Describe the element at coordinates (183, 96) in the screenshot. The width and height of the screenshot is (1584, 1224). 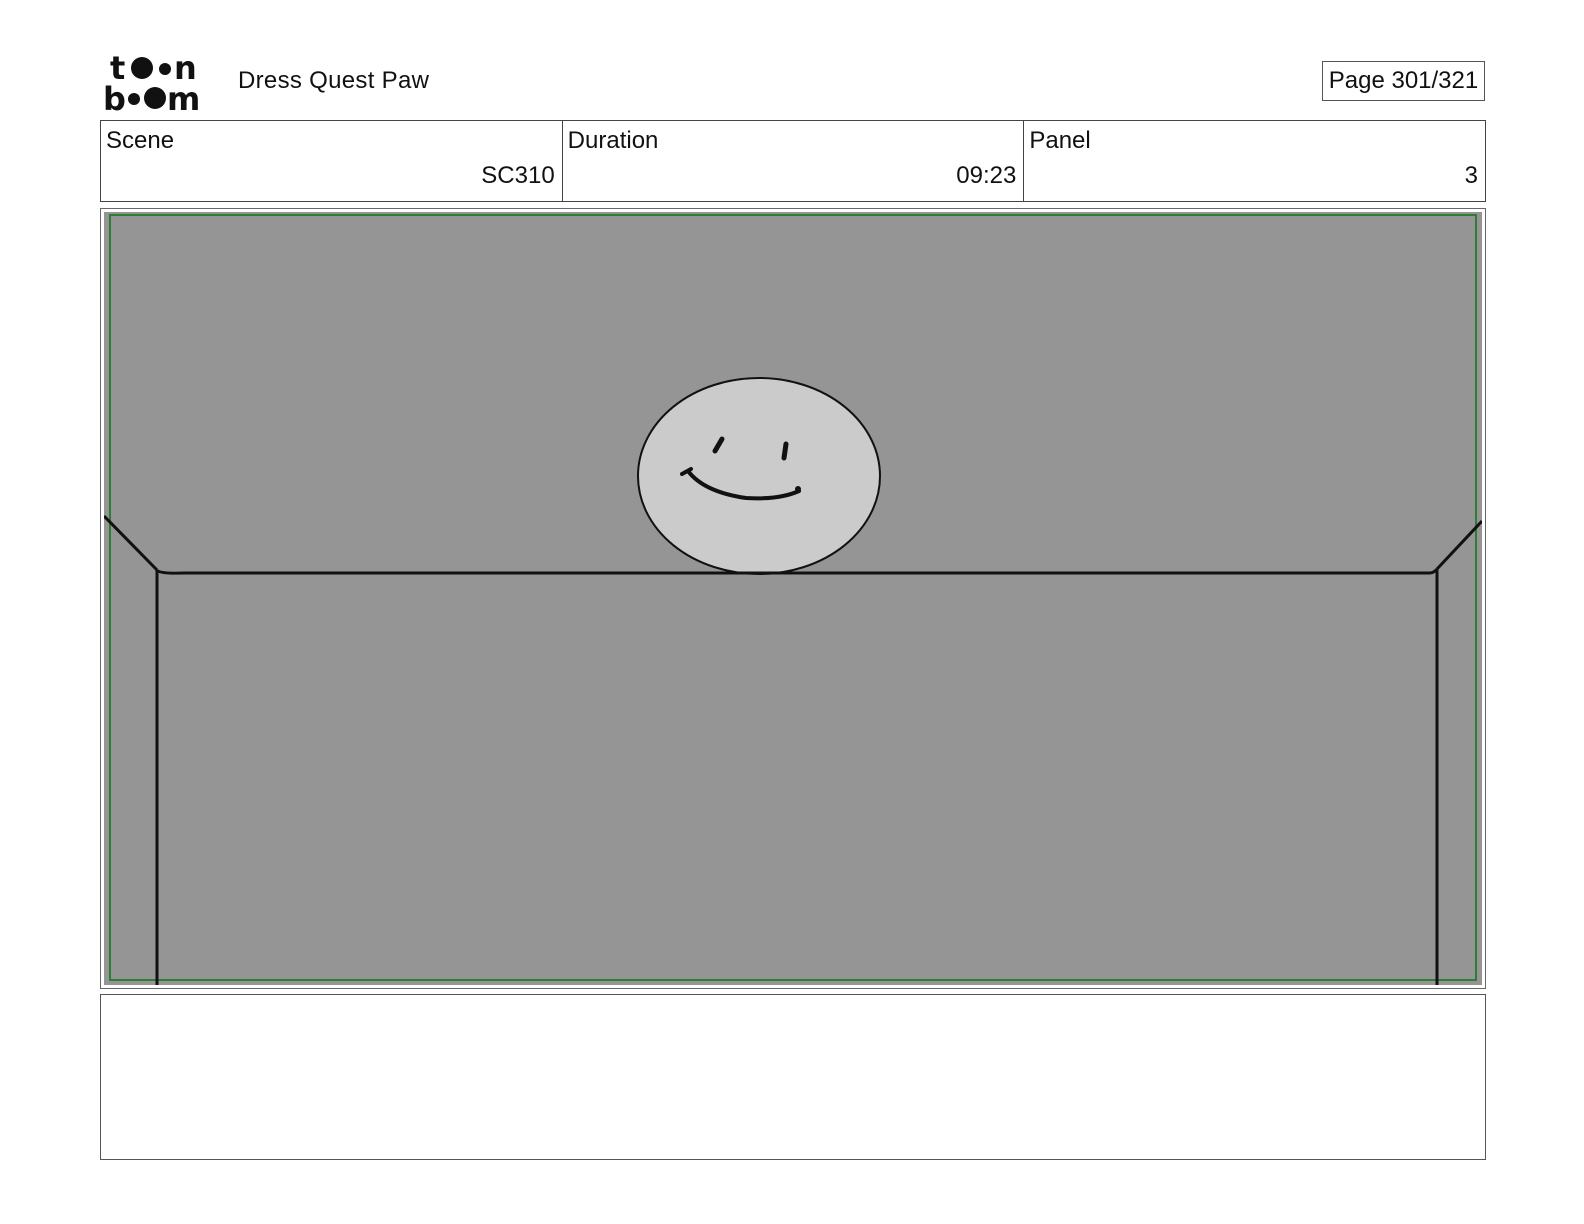
I see `svg-text: m` at that location.